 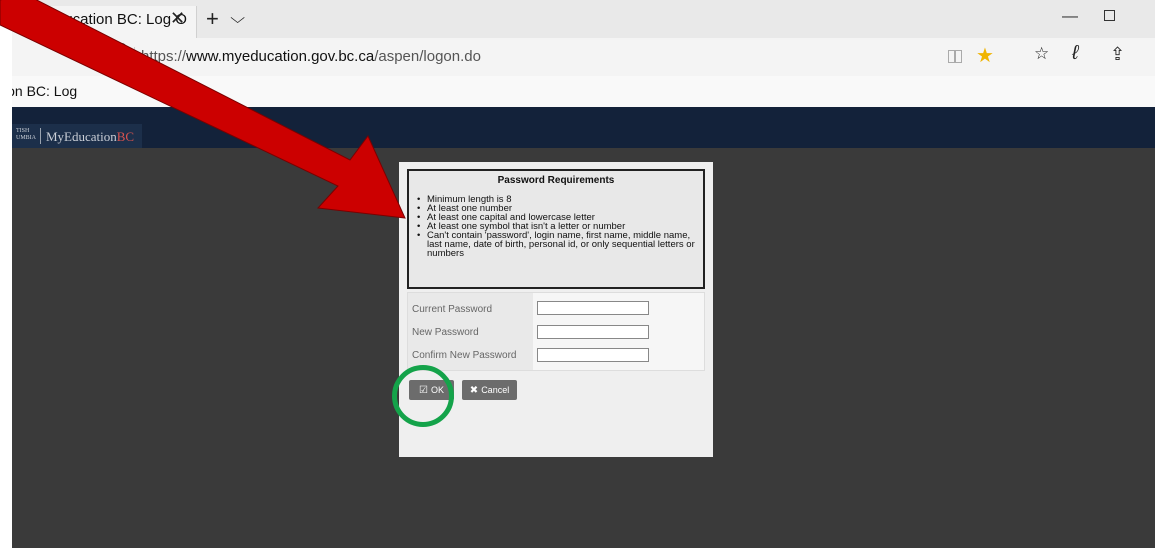 I want to click on confirm-password-label: Confirm New Password, so click(x=464, y=355).